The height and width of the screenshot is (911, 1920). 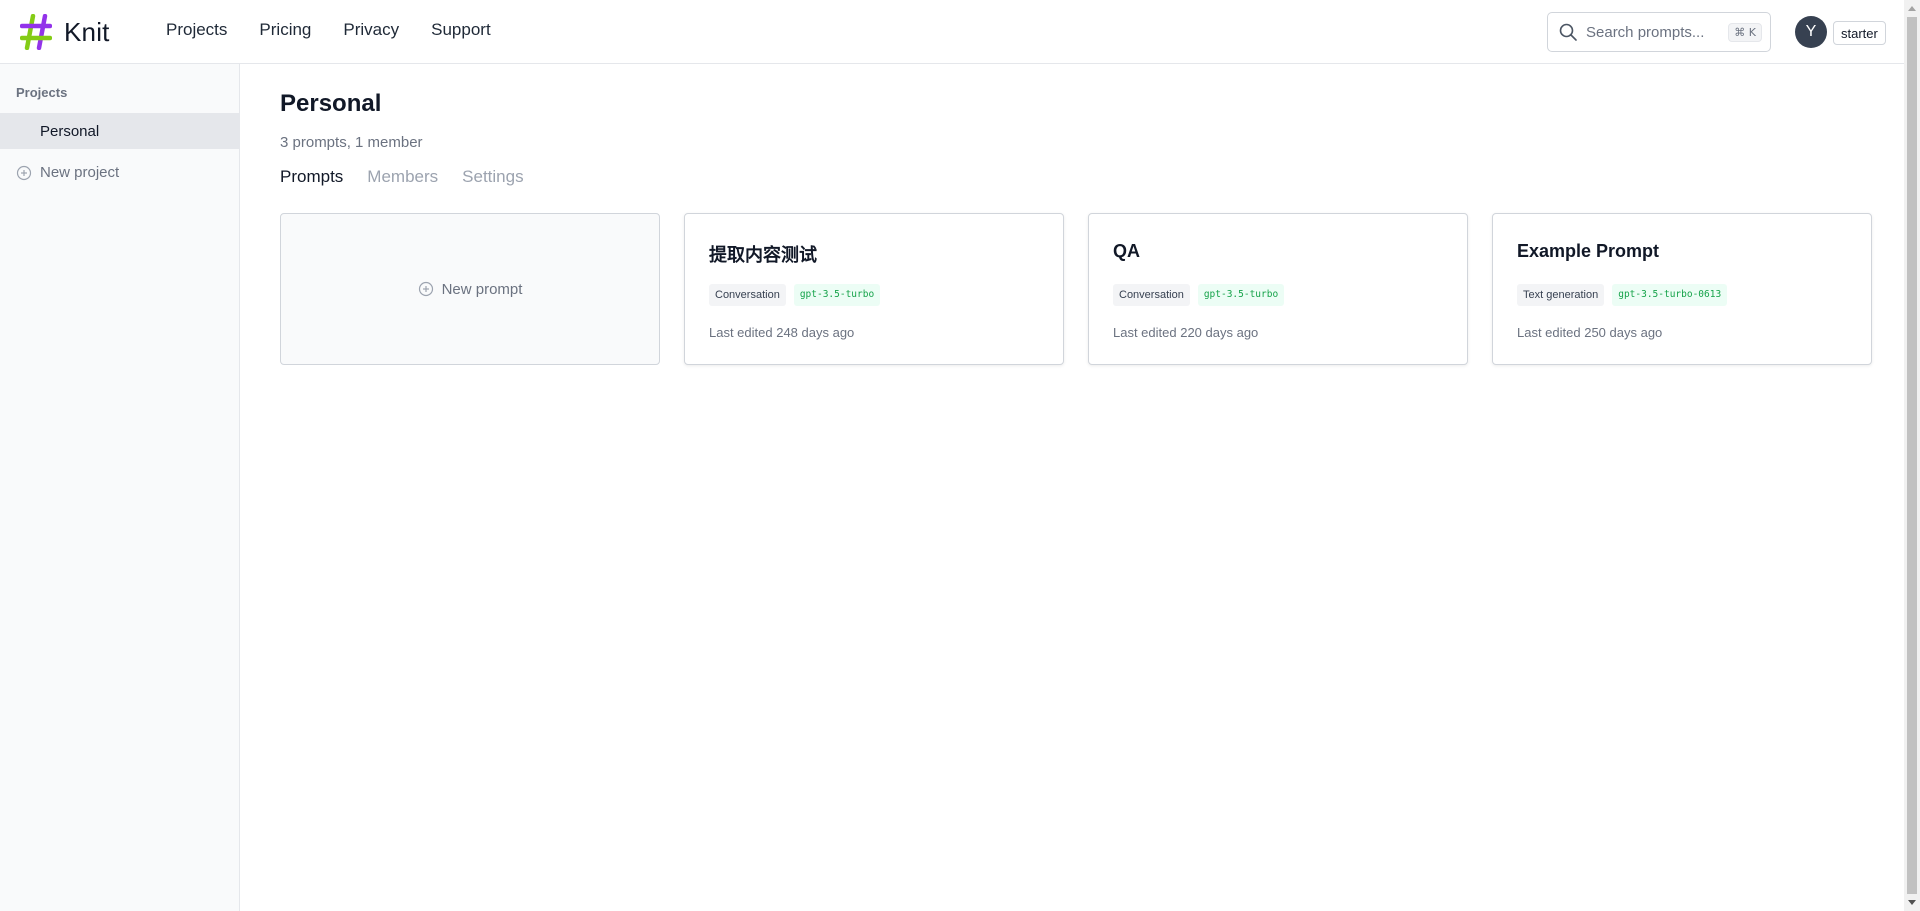 What do you see at coordinates (782, 332) in the screenshot?
I see `last-edited-text: Last edited 248 days ago` at bounding box center [782, 332].